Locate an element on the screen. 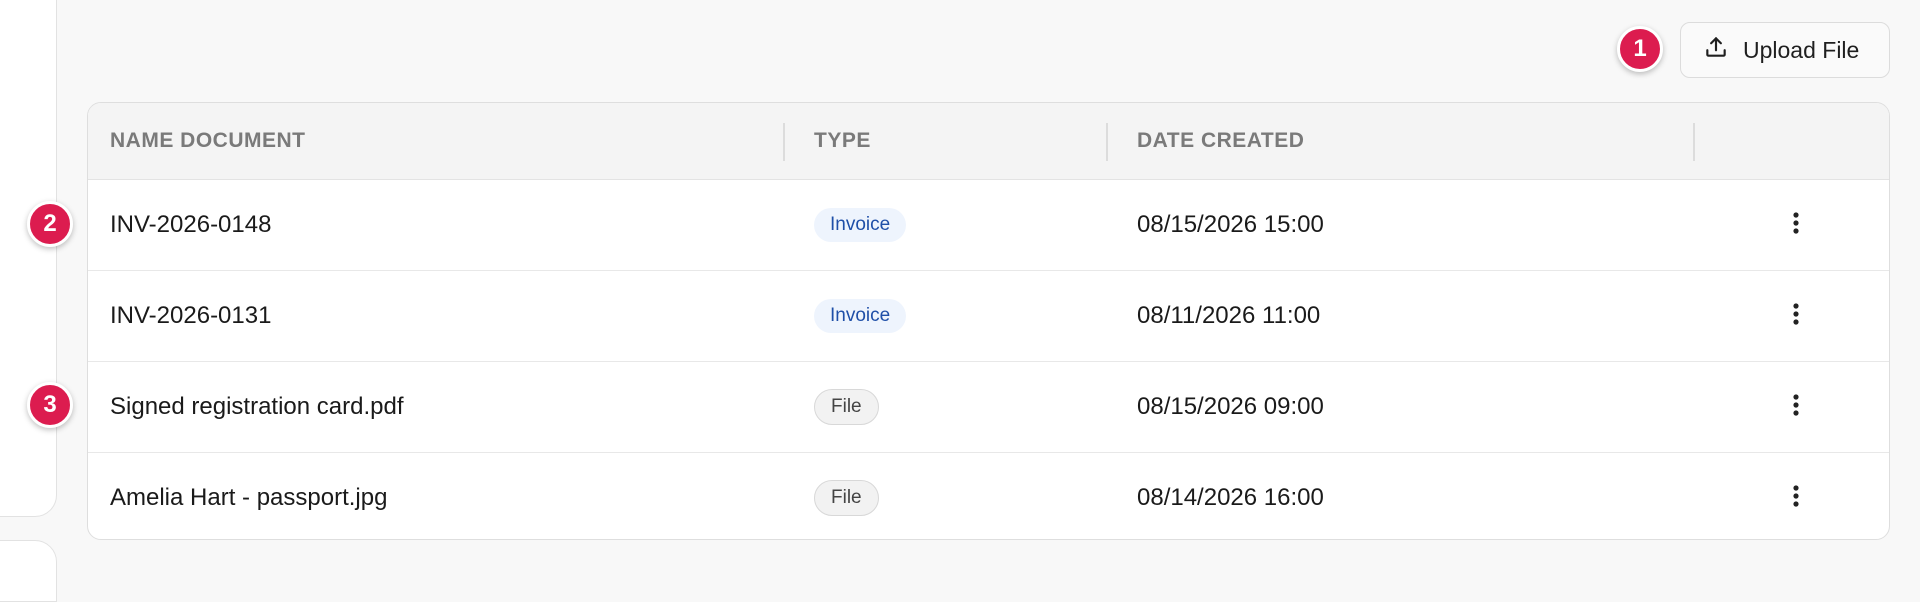 This screenshot has width=1920, height=602. step-badge-3: 3 is located at coordinates (50, 405).